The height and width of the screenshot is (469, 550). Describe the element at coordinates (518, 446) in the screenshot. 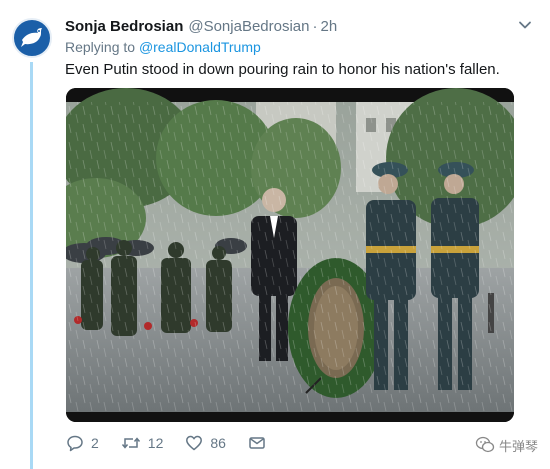

I see `watermark-text: 牛弹琴` at that location.